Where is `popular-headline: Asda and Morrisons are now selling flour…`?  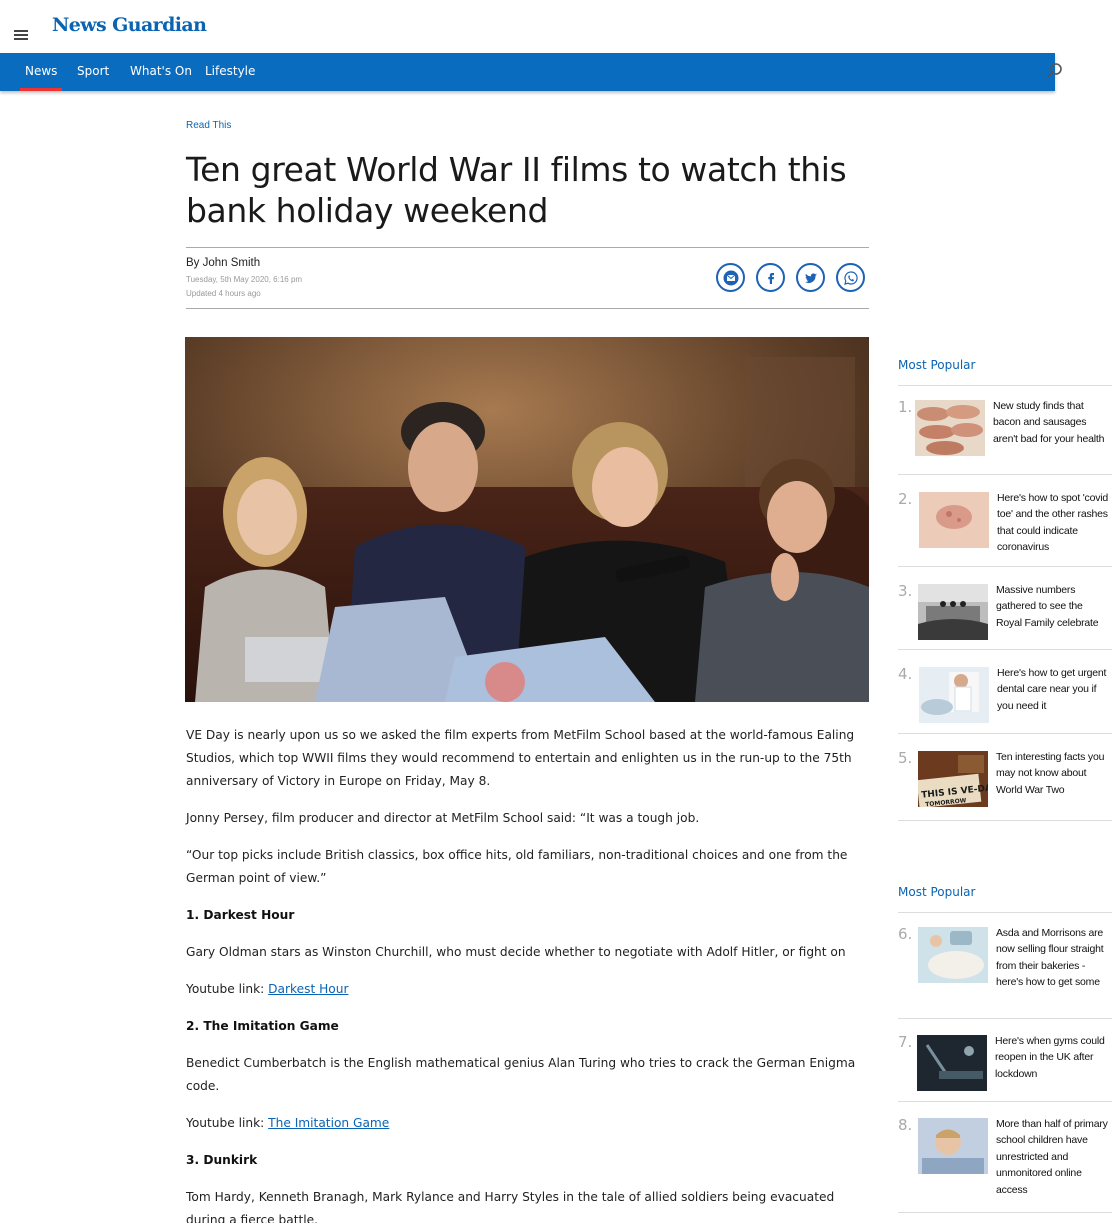 popular-headline: Asda and Morrisons are now selling flour… is located at coordinates (1053, 958).